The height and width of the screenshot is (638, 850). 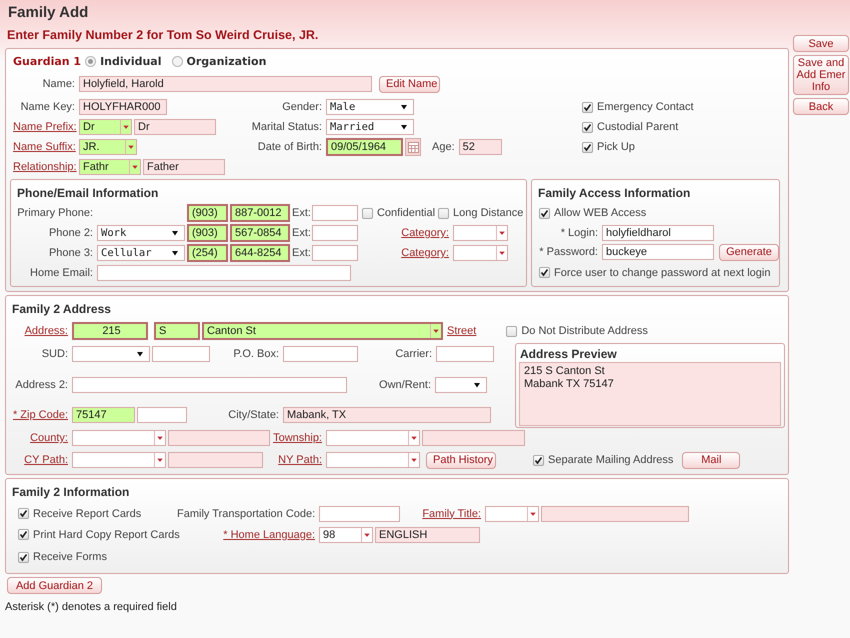 What do you see at coordinates (821, 43) in the screenshot?
I see `action-button: Save` at bounding box center [821, 43].